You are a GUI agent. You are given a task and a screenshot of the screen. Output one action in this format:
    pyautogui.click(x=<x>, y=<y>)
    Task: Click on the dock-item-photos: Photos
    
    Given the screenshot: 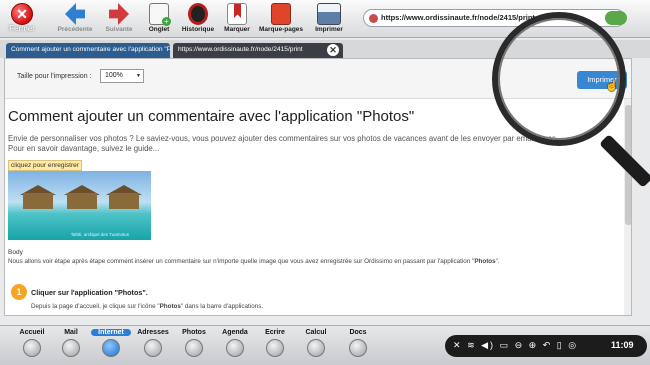 What is the action you would take?
    pyautogui.click(x=194, y=343)
    